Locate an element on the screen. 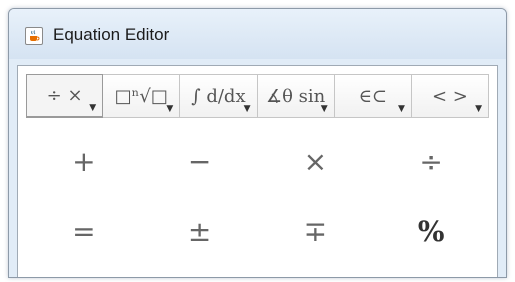 The image size is (515, 282). tab-superscript-roots: □ⁿ√□ ▼ is located at coordinates (142, 96).